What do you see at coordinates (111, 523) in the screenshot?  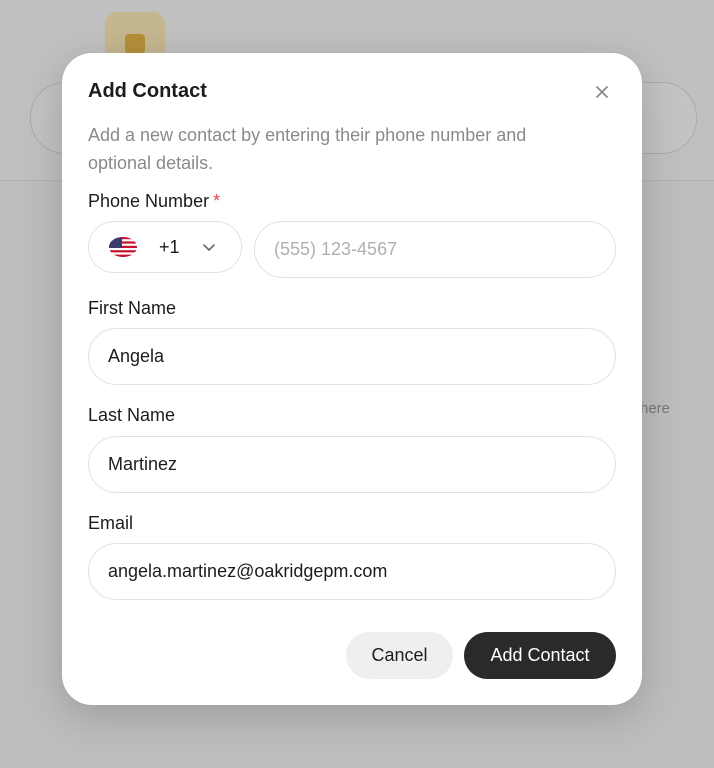 I see `email-label: Email` at bounding box center [111, 523].